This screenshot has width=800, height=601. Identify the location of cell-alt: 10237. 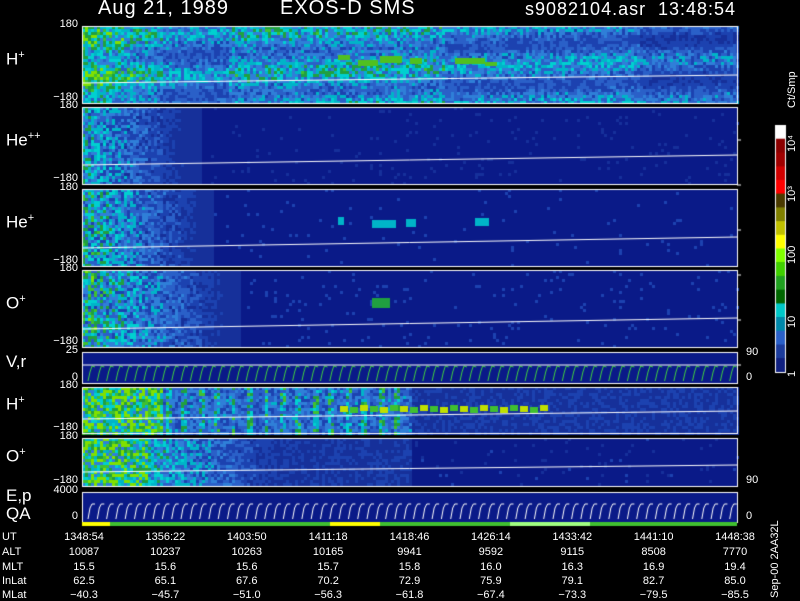
(165, 552).